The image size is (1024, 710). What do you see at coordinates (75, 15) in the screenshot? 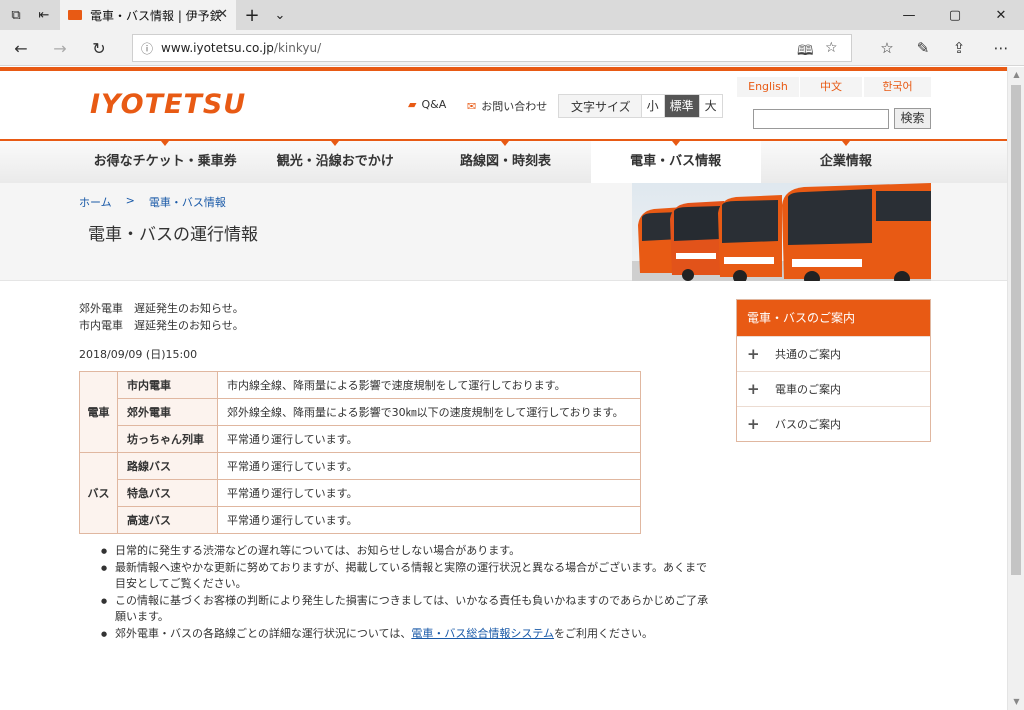
I see `favicon-icon` at bounding box center [75, 15].